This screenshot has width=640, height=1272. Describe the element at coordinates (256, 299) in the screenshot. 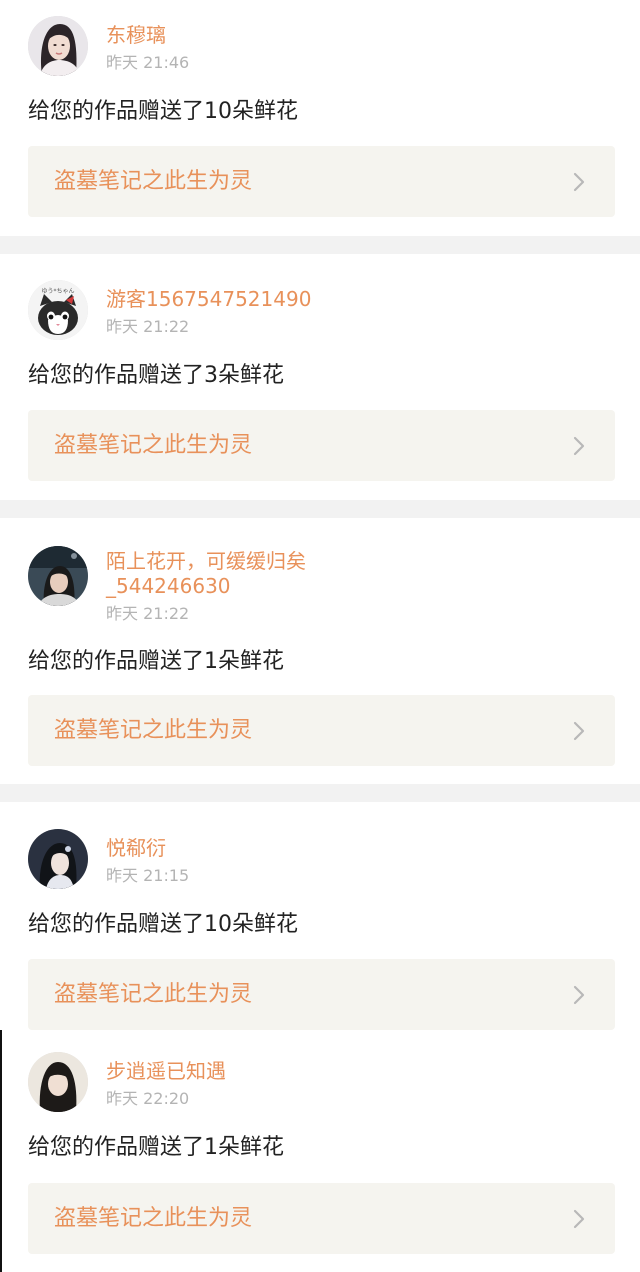

I see `username: 游客1567547521490` at that location.